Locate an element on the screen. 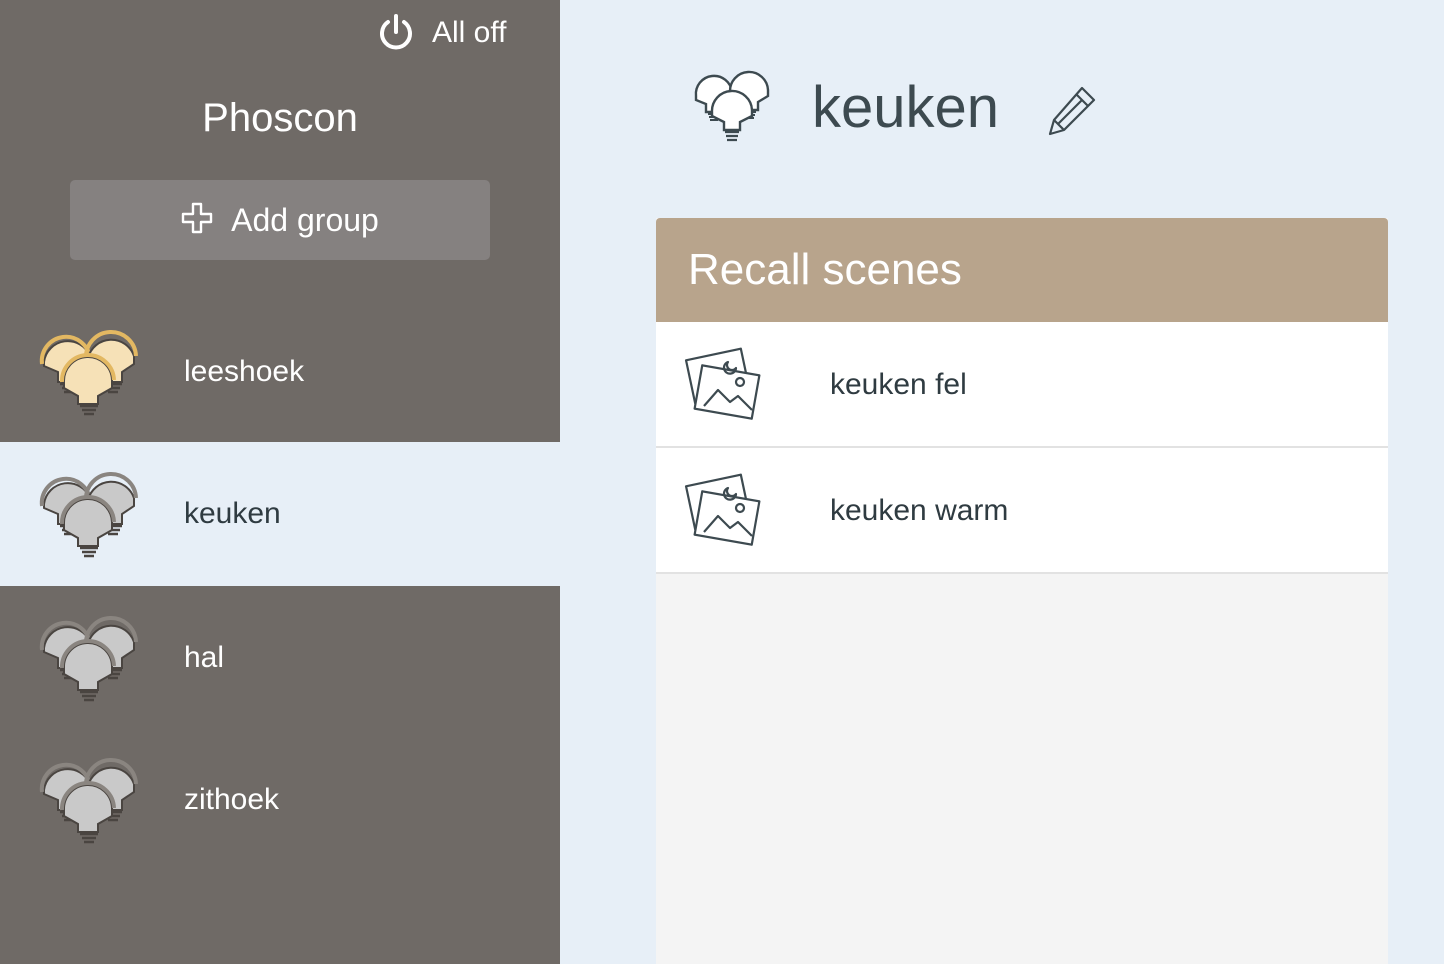 The width and height of the screenshot is (1444, 964). scenes-header: Recall scenes is located at coordinates (1022, 270).